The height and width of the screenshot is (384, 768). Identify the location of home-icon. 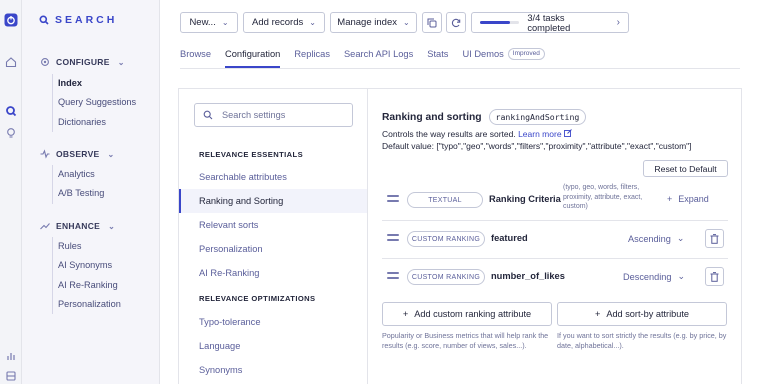
(11, 62).